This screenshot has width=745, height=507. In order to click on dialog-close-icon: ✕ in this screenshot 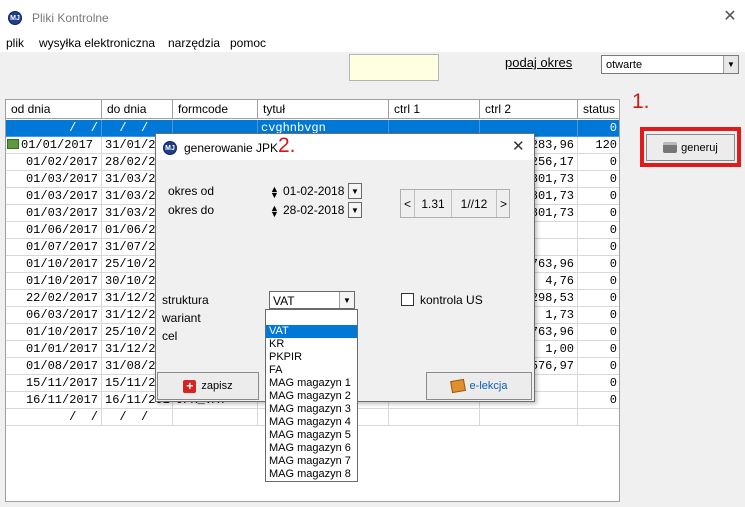, I will do `click(518, 146)`.